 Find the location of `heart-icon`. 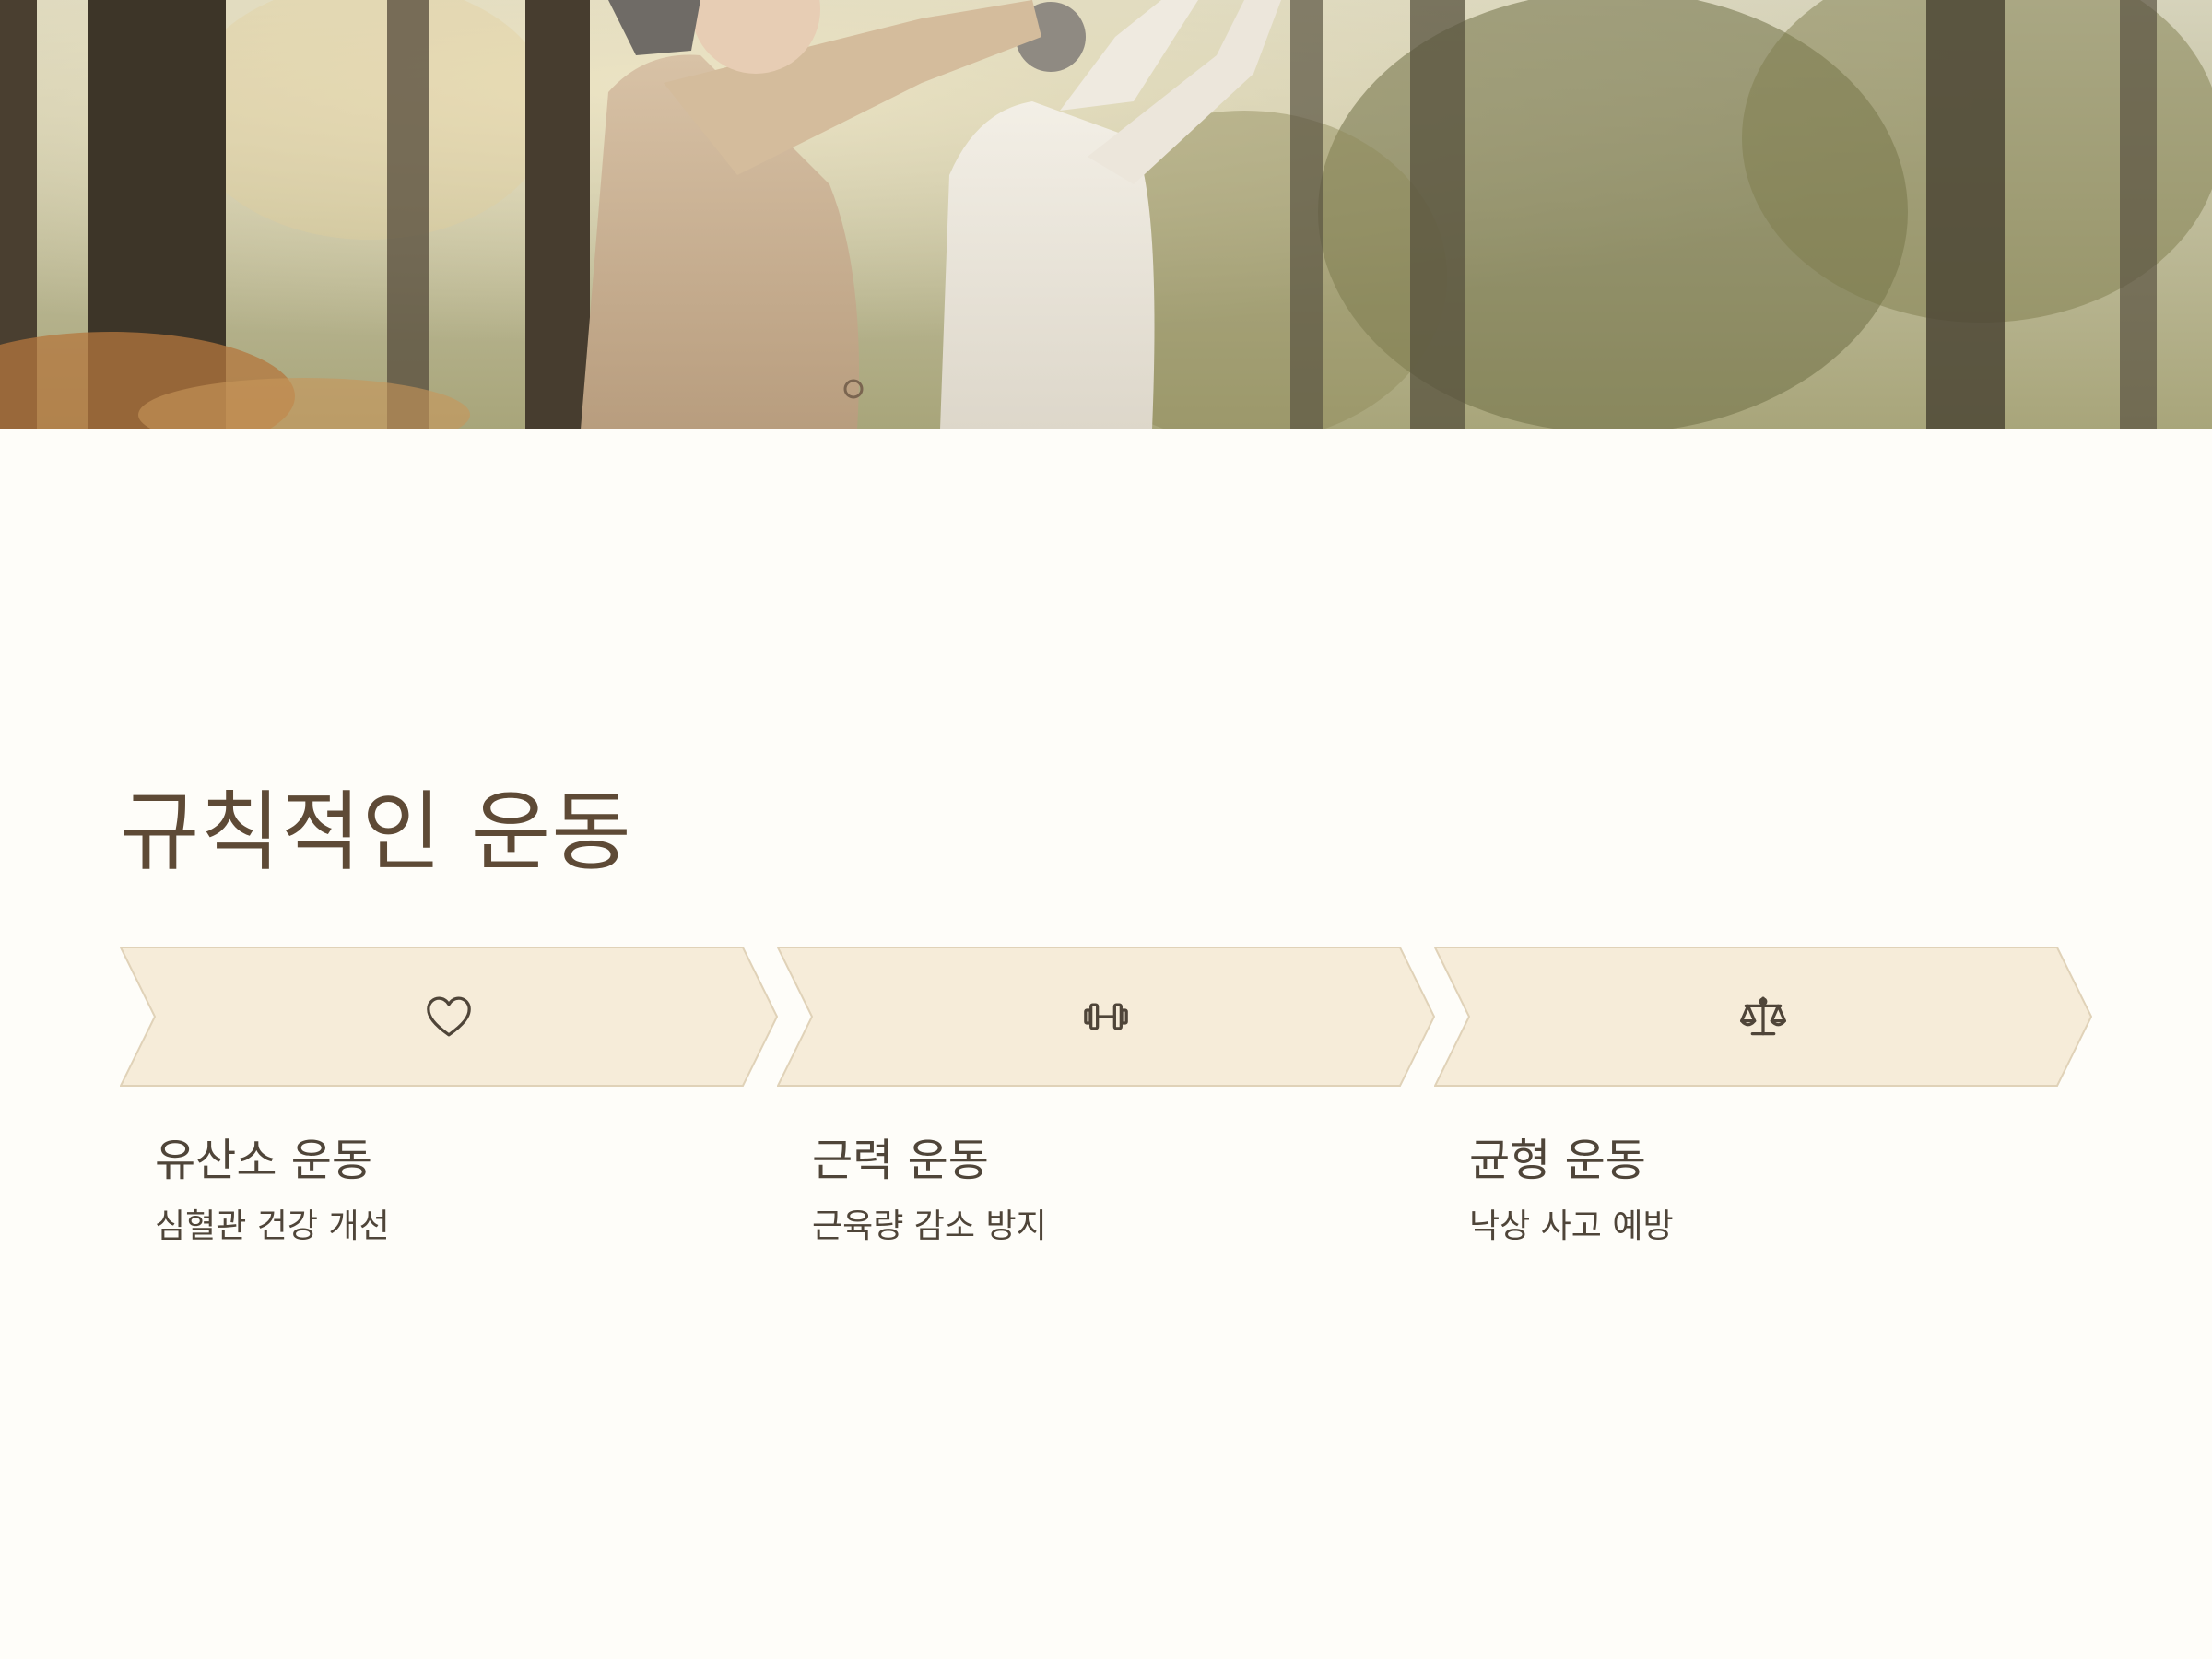

heart-icon is located at coordinates (449, 1016).